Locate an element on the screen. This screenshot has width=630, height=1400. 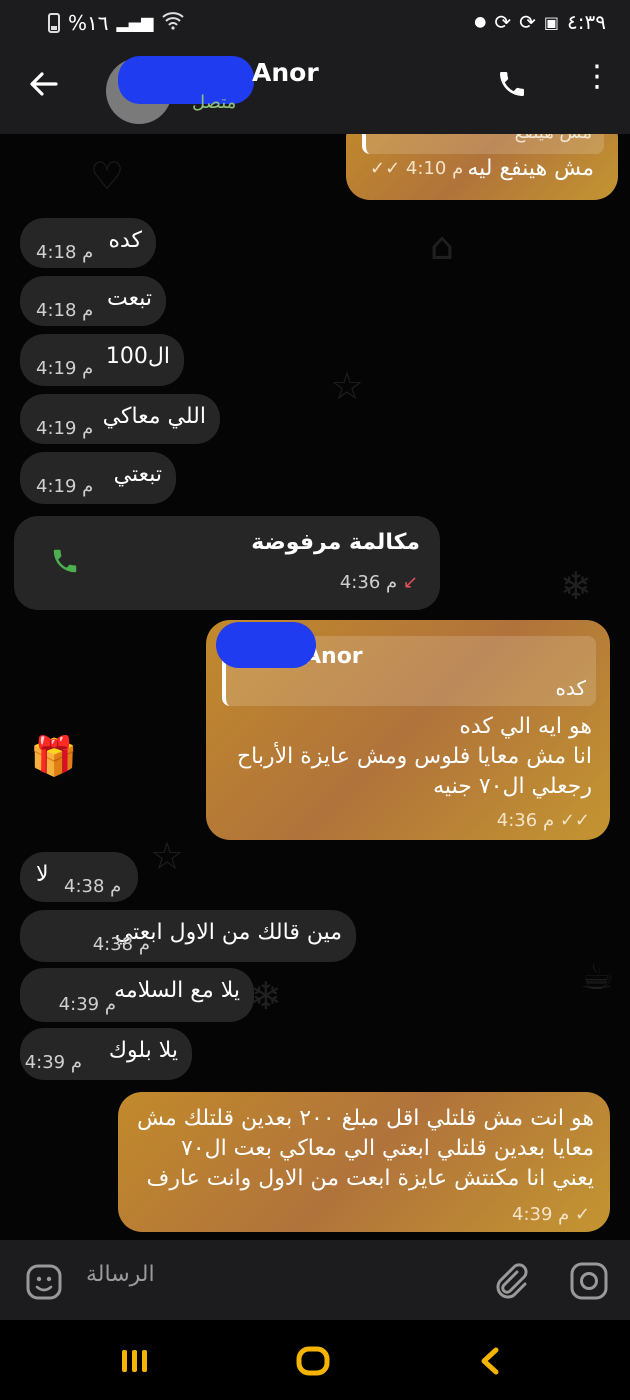
battery-icon is located at coordinates (54, 22).